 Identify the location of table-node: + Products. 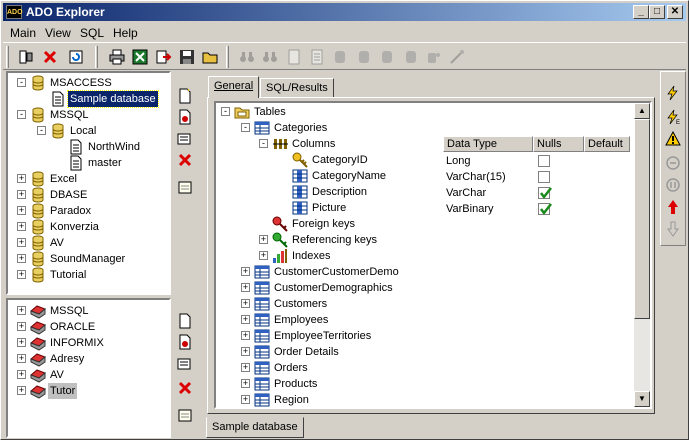
(433, 384).